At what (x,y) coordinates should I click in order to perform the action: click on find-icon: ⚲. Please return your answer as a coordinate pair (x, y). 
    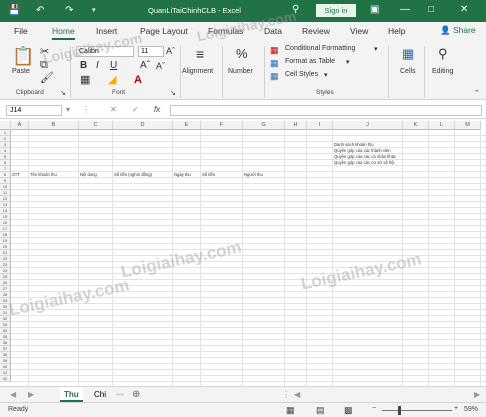
    Looking at the image, I should click on (443, 53).